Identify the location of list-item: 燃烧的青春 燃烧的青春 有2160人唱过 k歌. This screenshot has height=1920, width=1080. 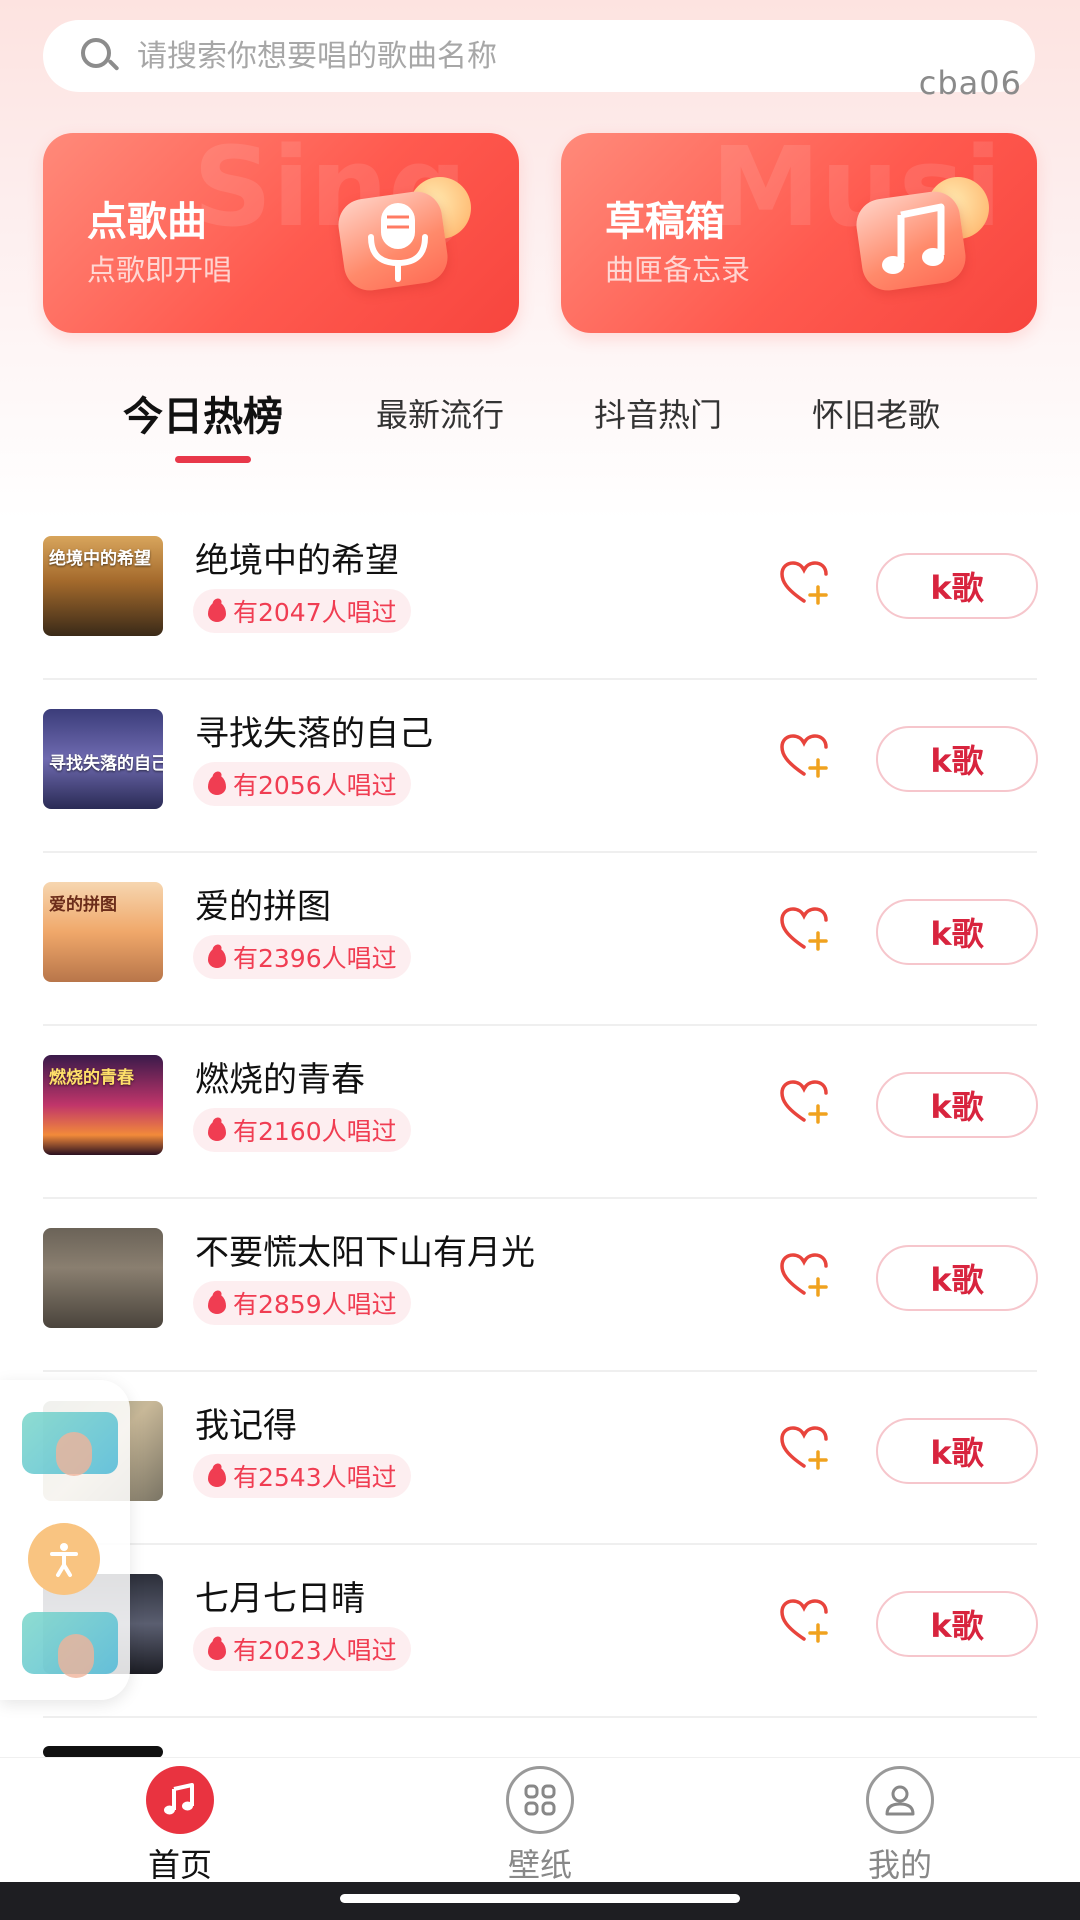
(540, 1112).